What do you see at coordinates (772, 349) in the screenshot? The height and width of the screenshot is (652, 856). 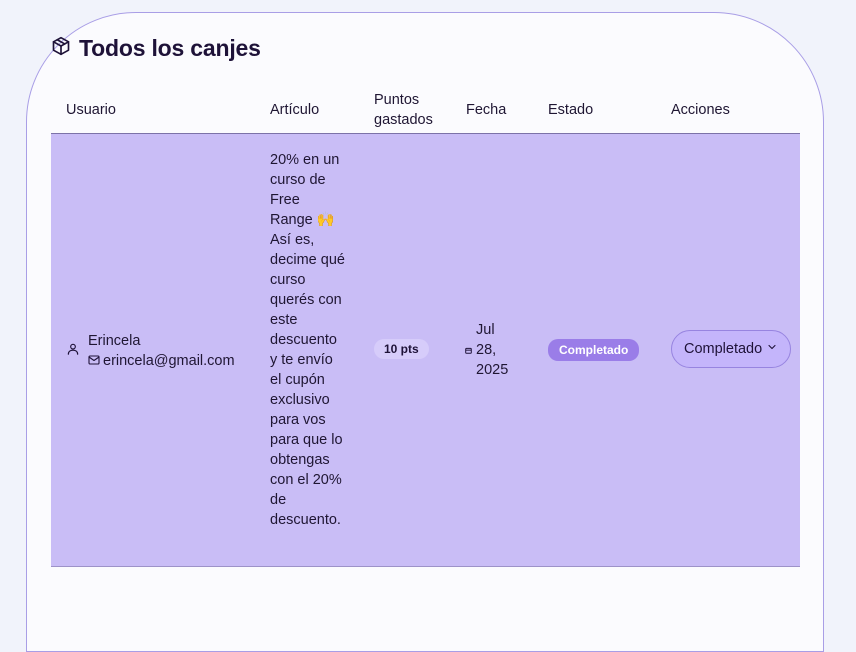 I see `chevron-down-icon` at bounding box center [772, 349].